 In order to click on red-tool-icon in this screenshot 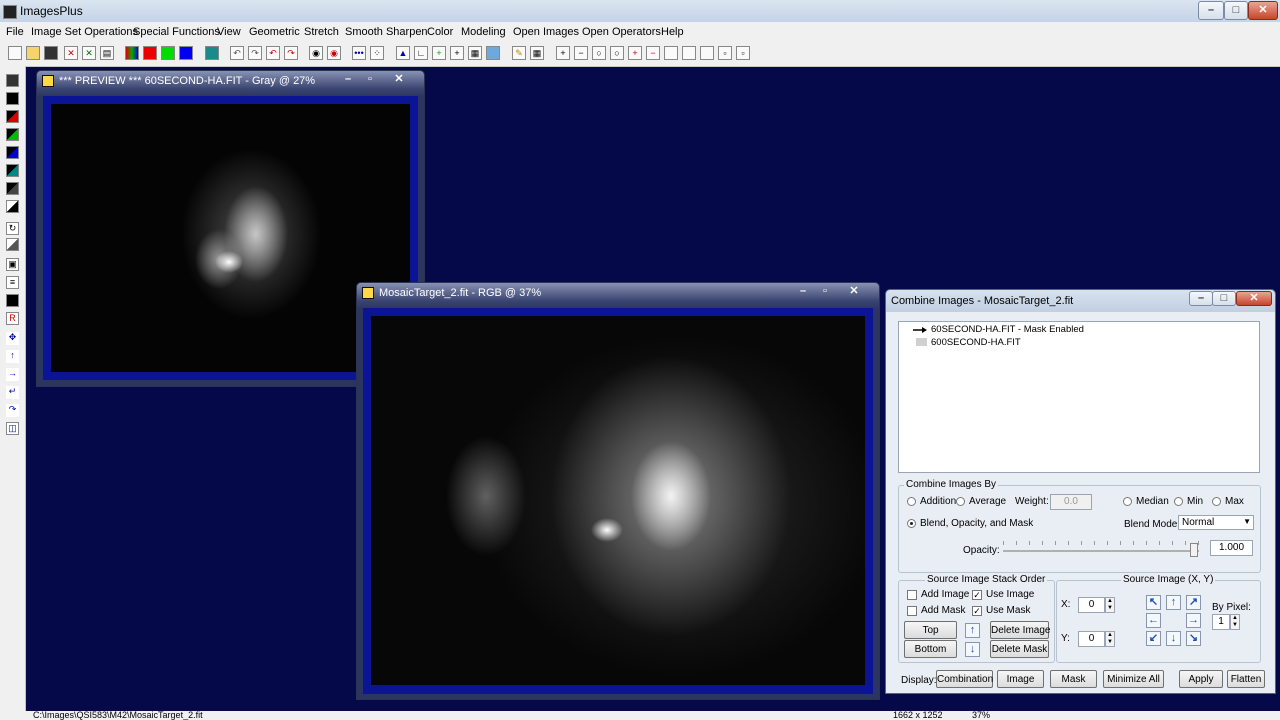, I will do `click(12, 116)`.